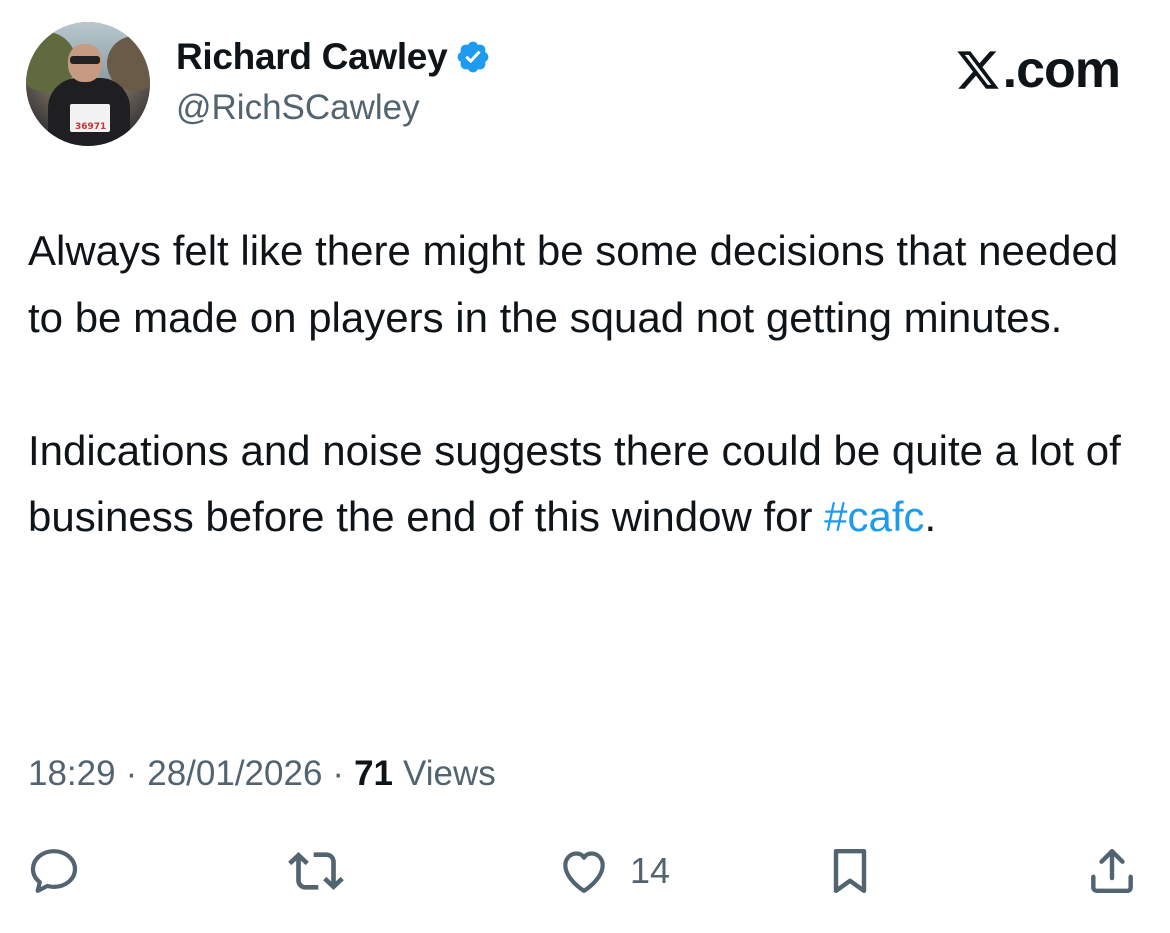 The height and width of the screenshot is (933, 1170). Describe the element at coordinates (312, 57) in the screenshot. I see `author-display-name: Richard Cawley` at that location.